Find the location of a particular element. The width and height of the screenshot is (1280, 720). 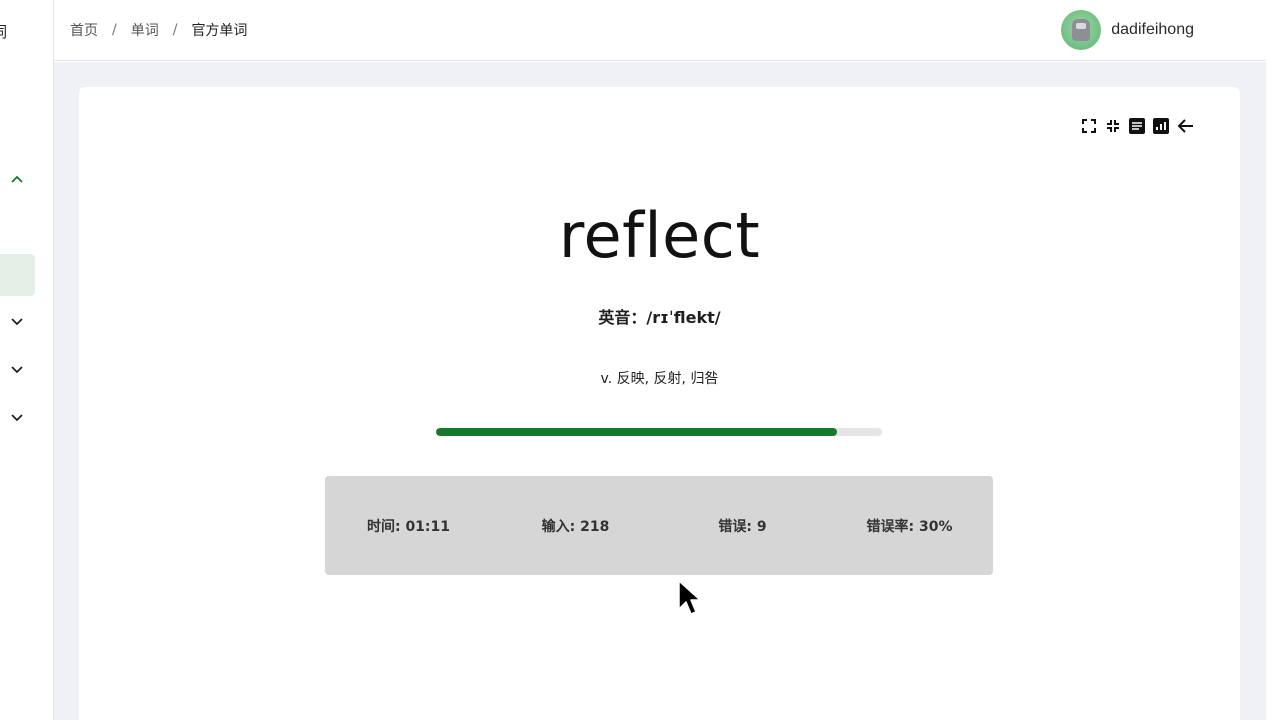

arrow-back-icon is located at coordinates (1185, 126).